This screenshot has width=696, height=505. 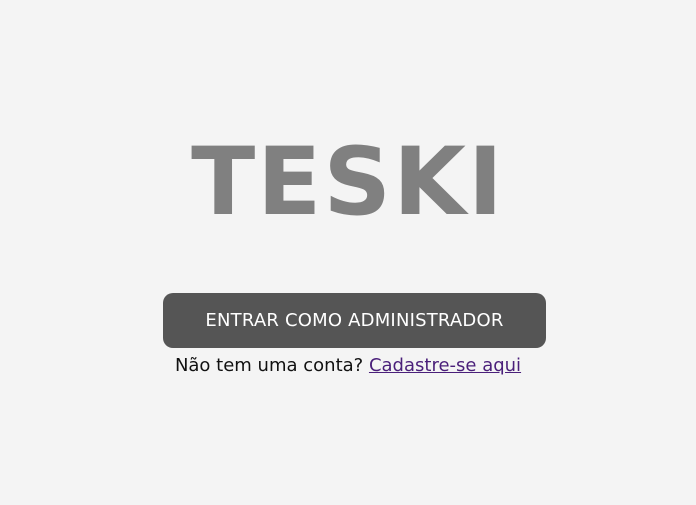 I want to click on signup-prompt-text: Não tem uma conta?, so click(x=269, y=365).